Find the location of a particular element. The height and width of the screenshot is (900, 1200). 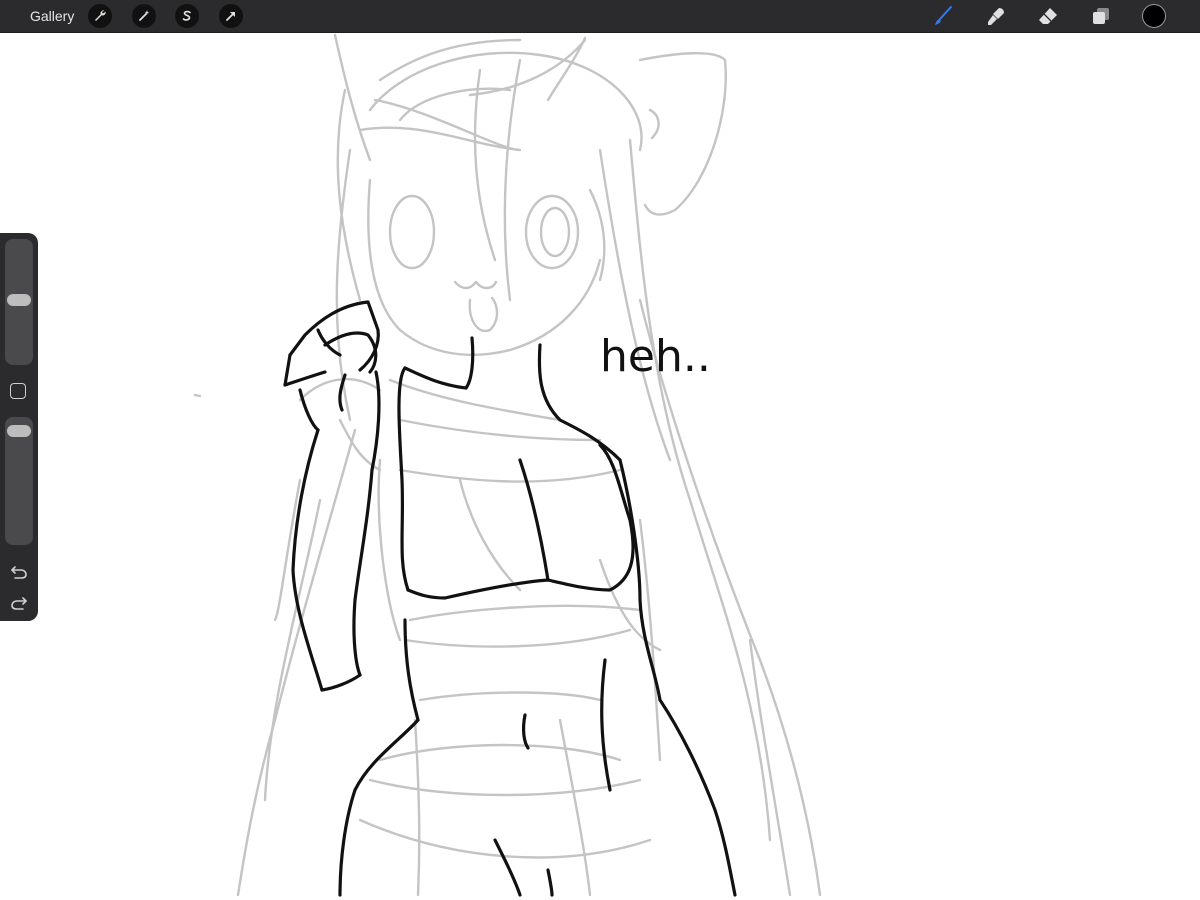

transform-button is located at coordinates (231, 16).